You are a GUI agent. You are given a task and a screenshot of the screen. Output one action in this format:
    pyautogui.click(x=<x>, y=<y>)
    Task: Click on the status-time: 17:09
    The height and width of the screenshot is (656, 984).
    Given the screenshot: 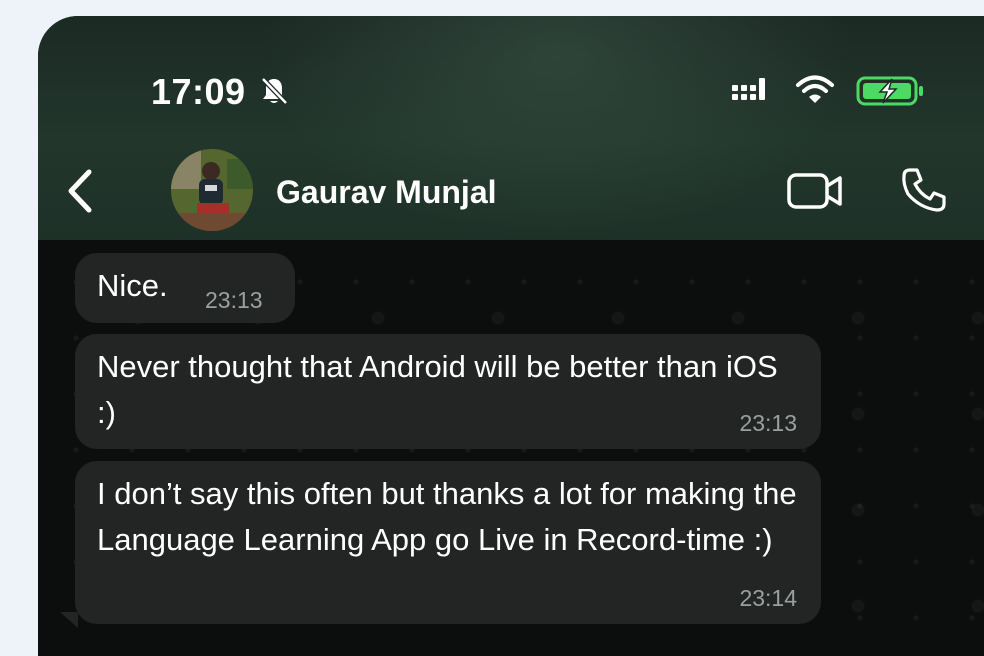 What is the action you would take?
    pyautogui.click(x=198, y=91)
    